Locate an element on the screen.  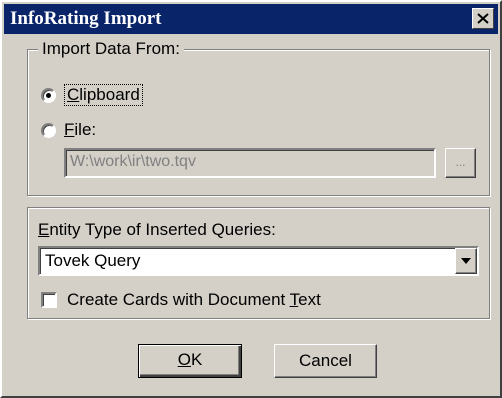
create-cards-checkbox is located at coordinates (49, 300).